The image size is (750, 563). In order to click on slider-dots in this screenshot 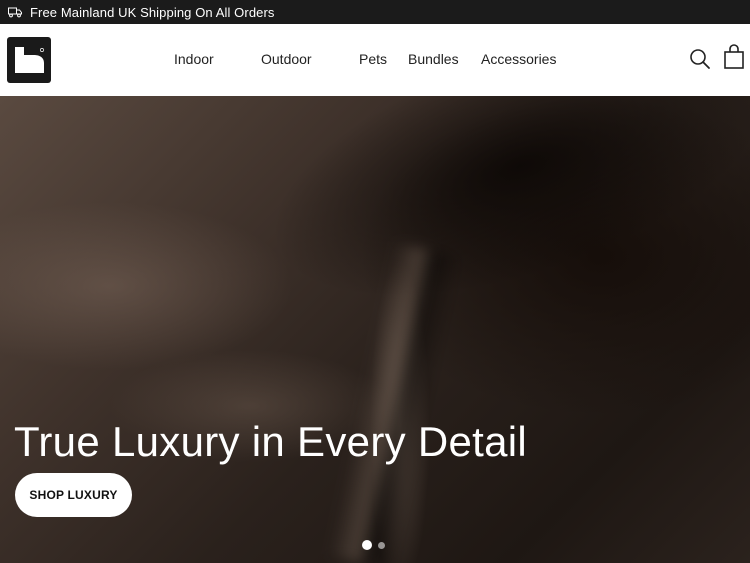, I will do `click(373, 545)`.